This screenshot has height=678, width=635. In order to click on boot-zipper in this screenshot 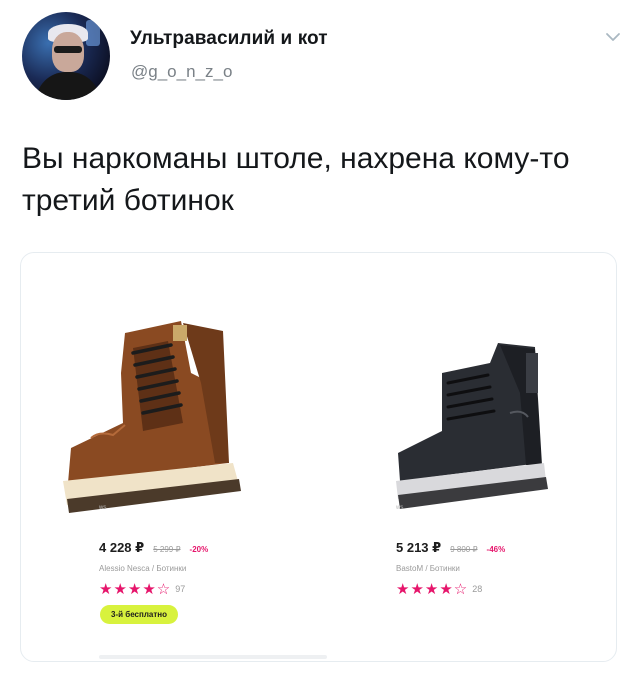, I will do `click(532, 373)`.